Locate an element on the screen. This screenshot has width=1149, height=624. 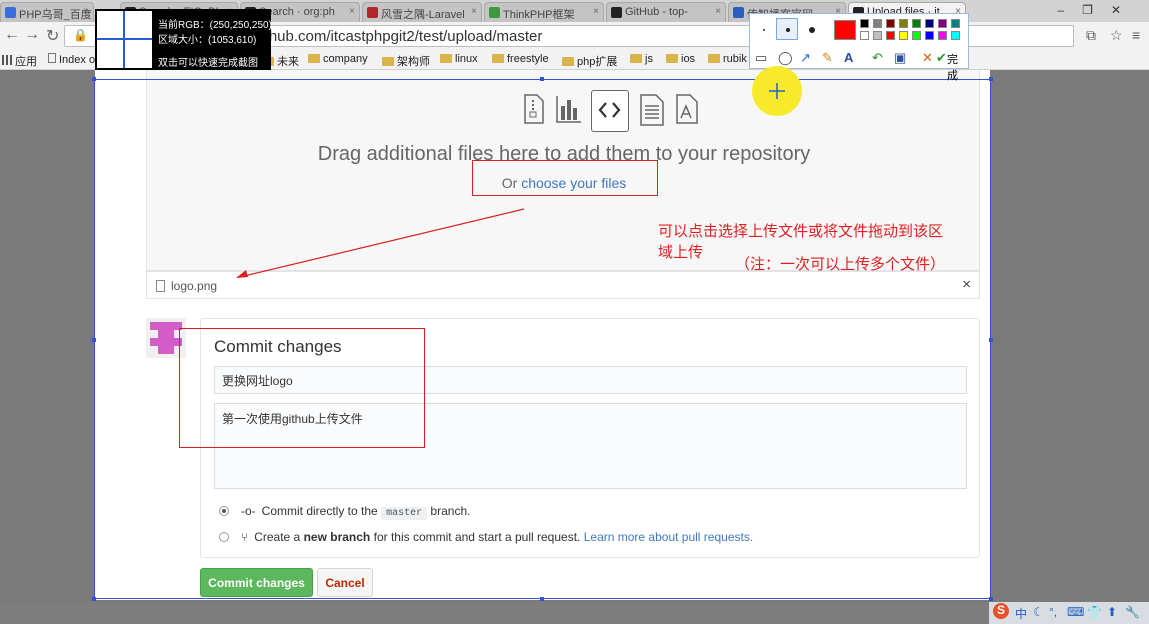
minimize-icon: – is located at coordinates (1069, 10).